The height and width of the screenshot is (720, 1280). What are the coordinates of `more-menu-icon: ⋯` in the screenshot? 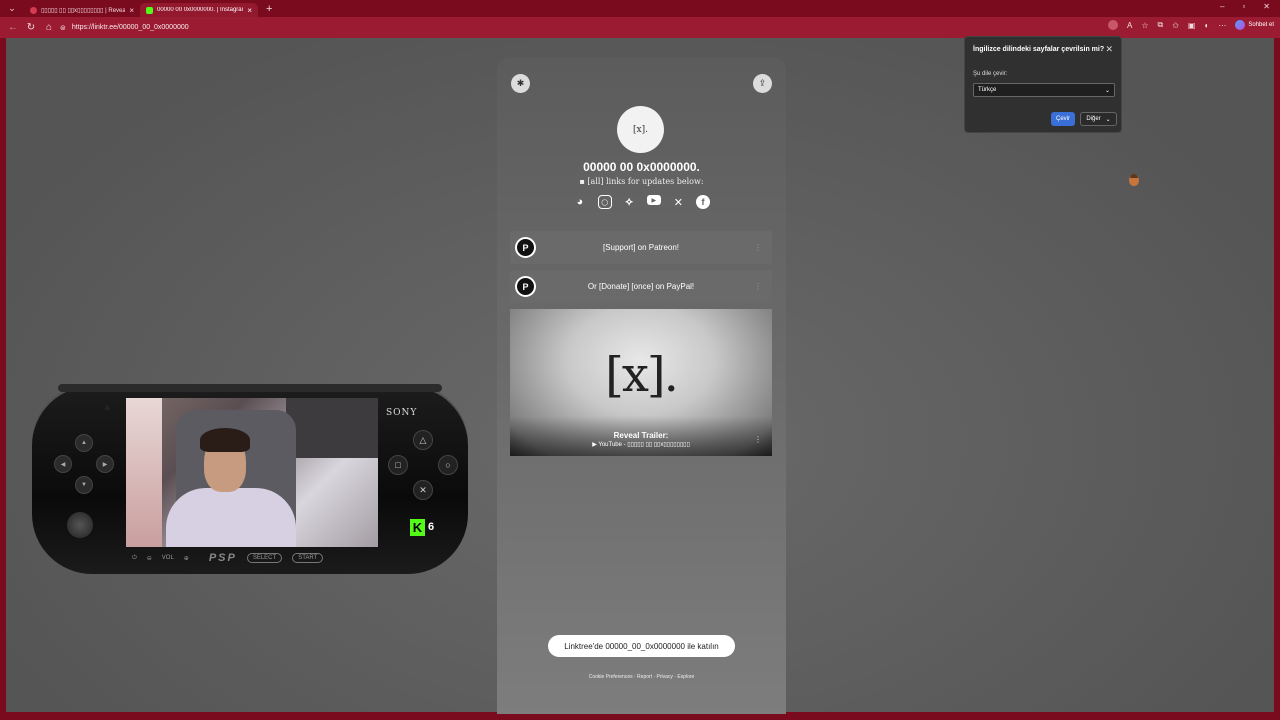 It's located at (1222, 25).